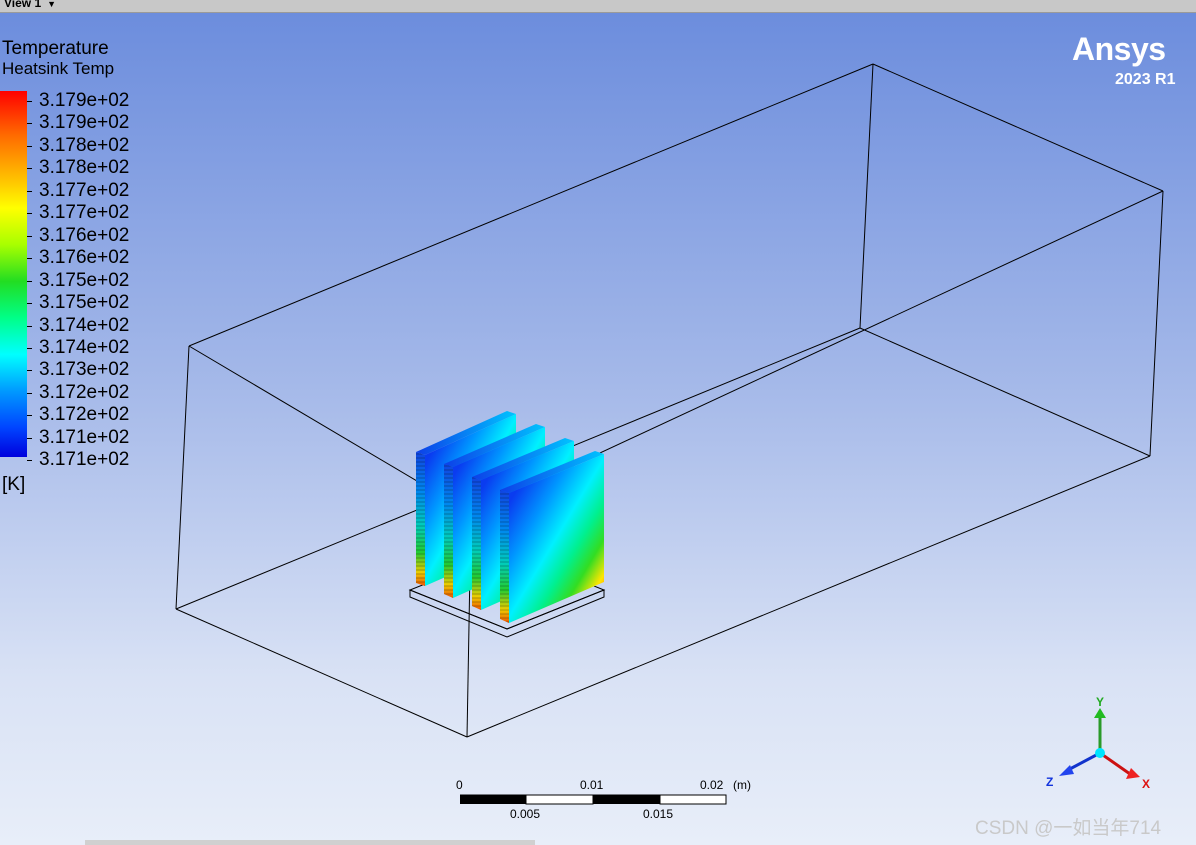 This screenshot has height=845, width=1196. Describe the element at coordinates (58, 68) in the screenshot. I see `legend-subtitle: Heatsink Temp` at that location.